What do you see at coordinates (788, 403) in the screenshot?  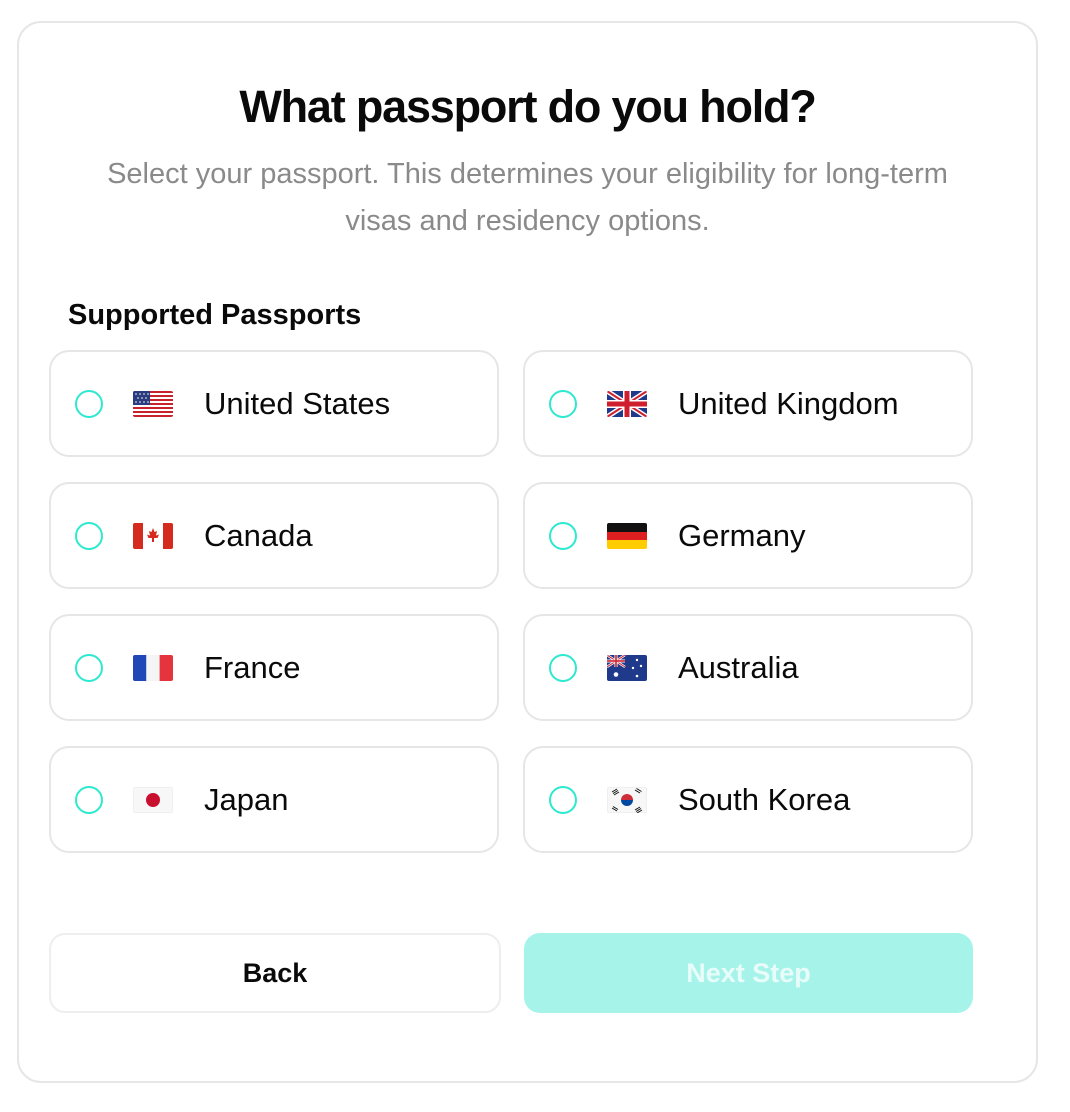 I see `country-name: United Kingdom` at bounding box center [788, 403].